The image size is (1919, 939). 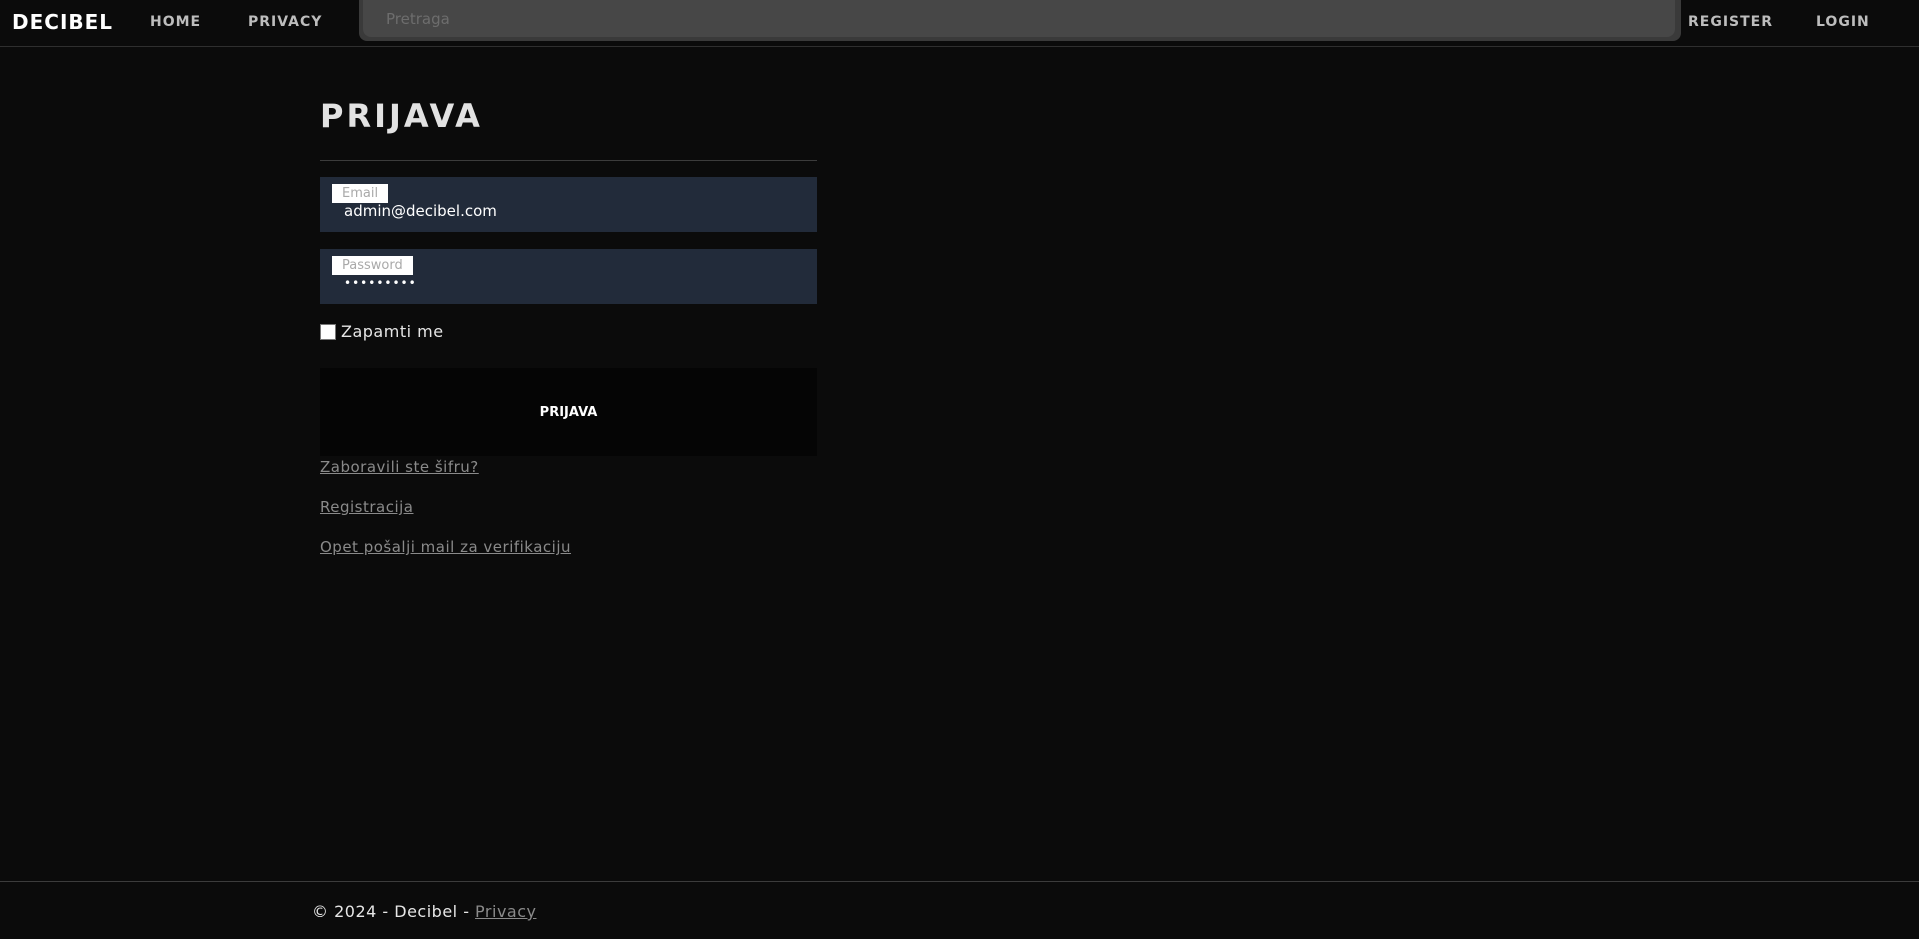 I want to click on search-bar, so click(x=1020, y=20).